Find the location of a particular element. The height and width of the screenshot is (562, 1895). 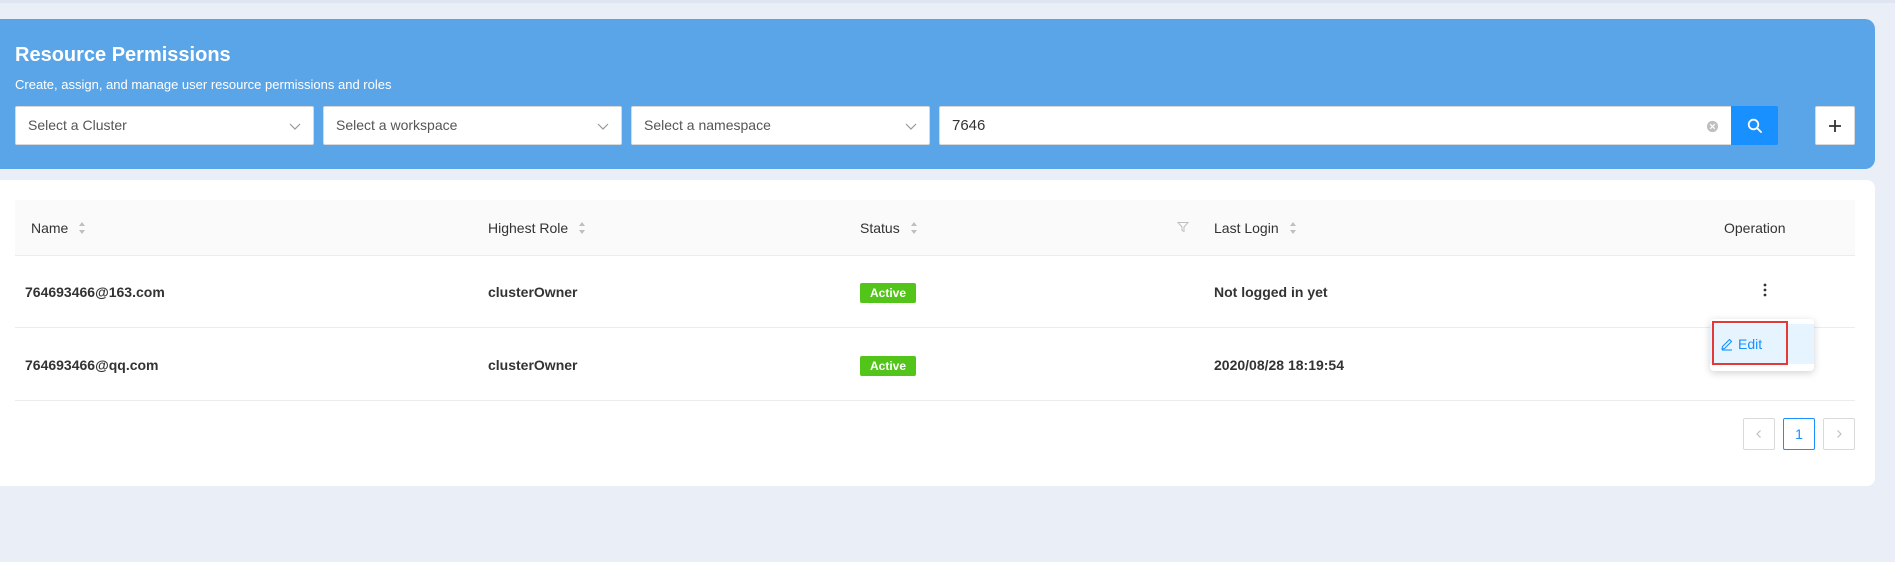

column-header-status-label: Status is located at coordinates (880, 228).